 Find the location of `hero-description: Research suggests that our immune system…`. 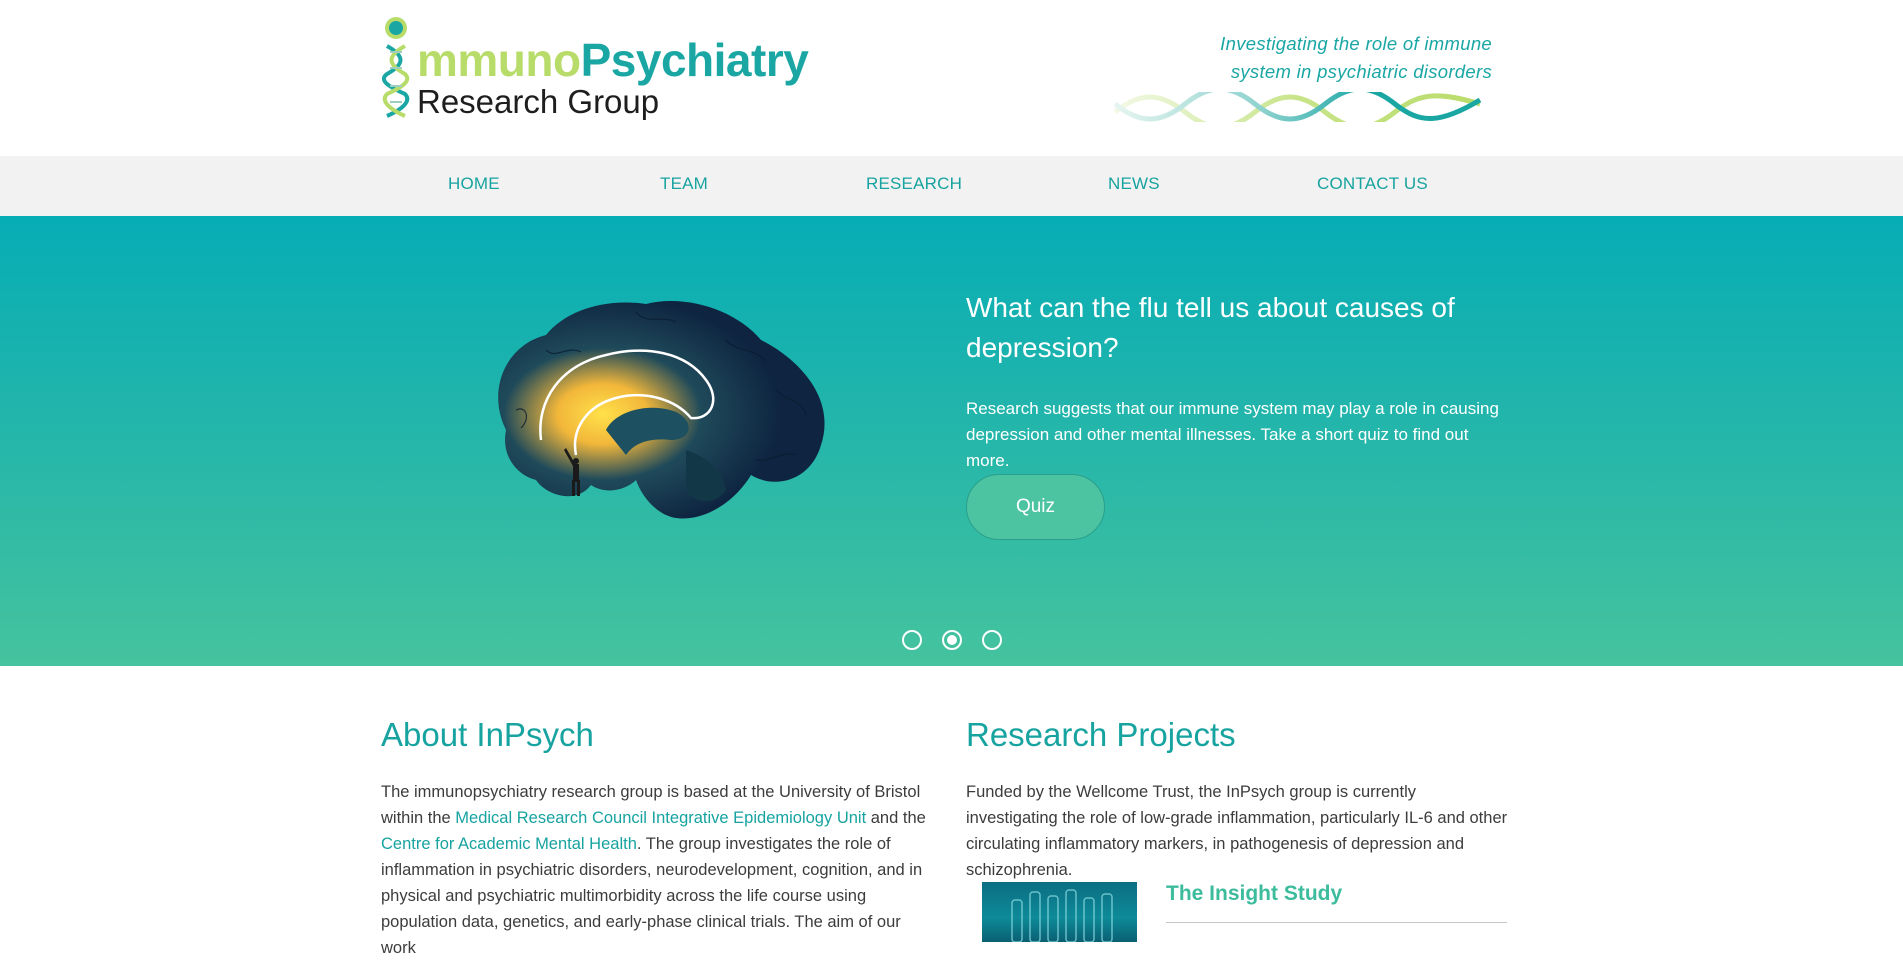

hero-description: Research suggests that our immune system… is located at coordinates (1232, 434).